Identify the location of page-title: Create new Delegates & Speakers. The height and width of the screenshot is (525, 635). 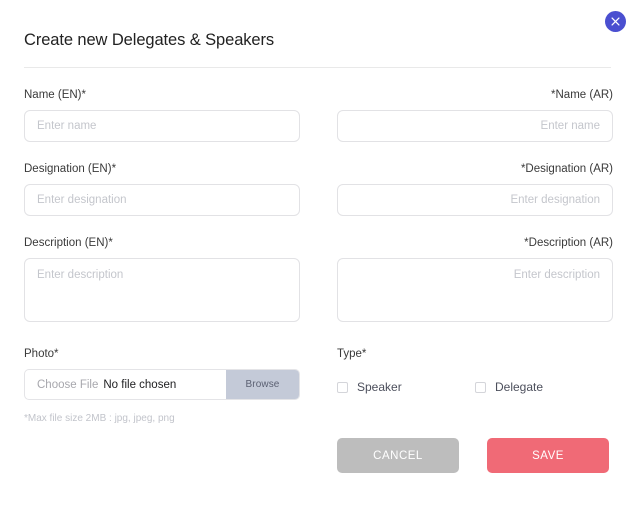
(149, 40).